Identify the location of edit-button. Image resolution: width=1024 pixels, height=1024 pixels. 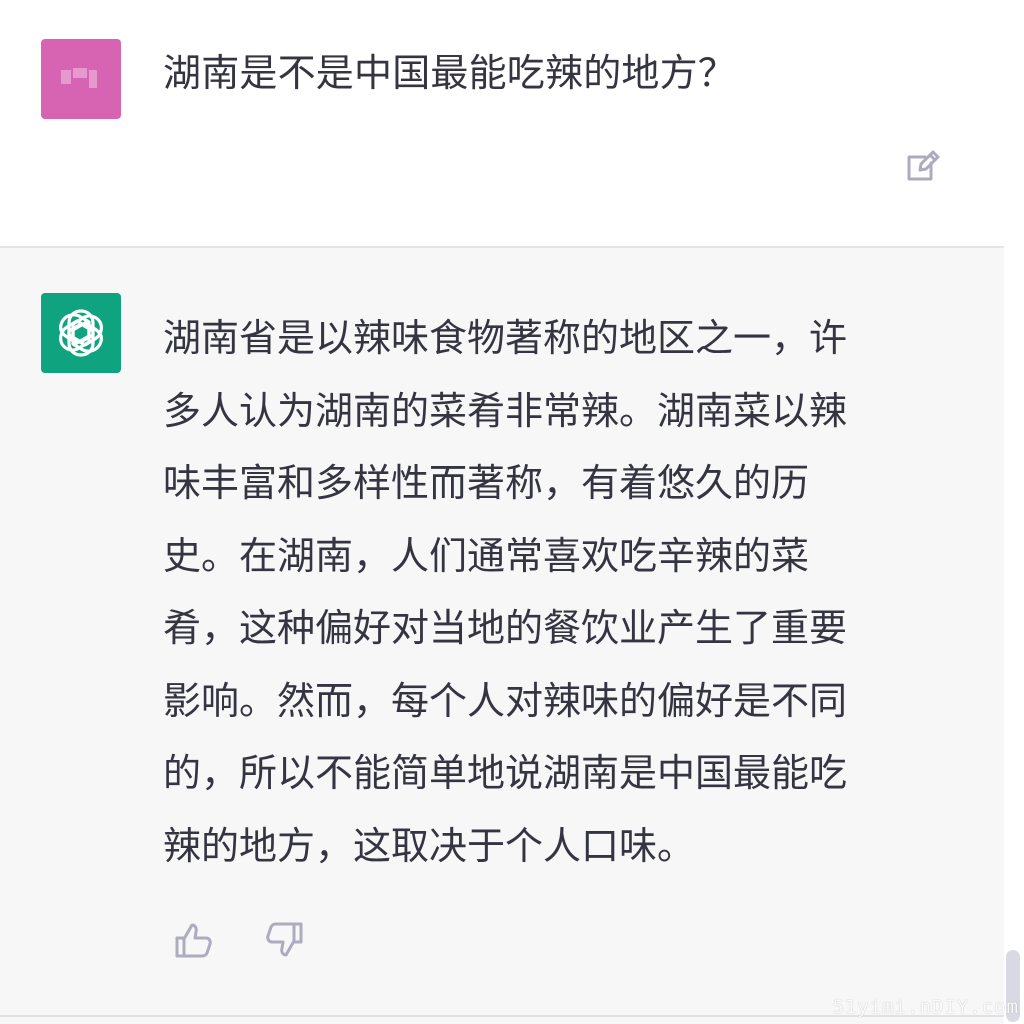
(921, 166).